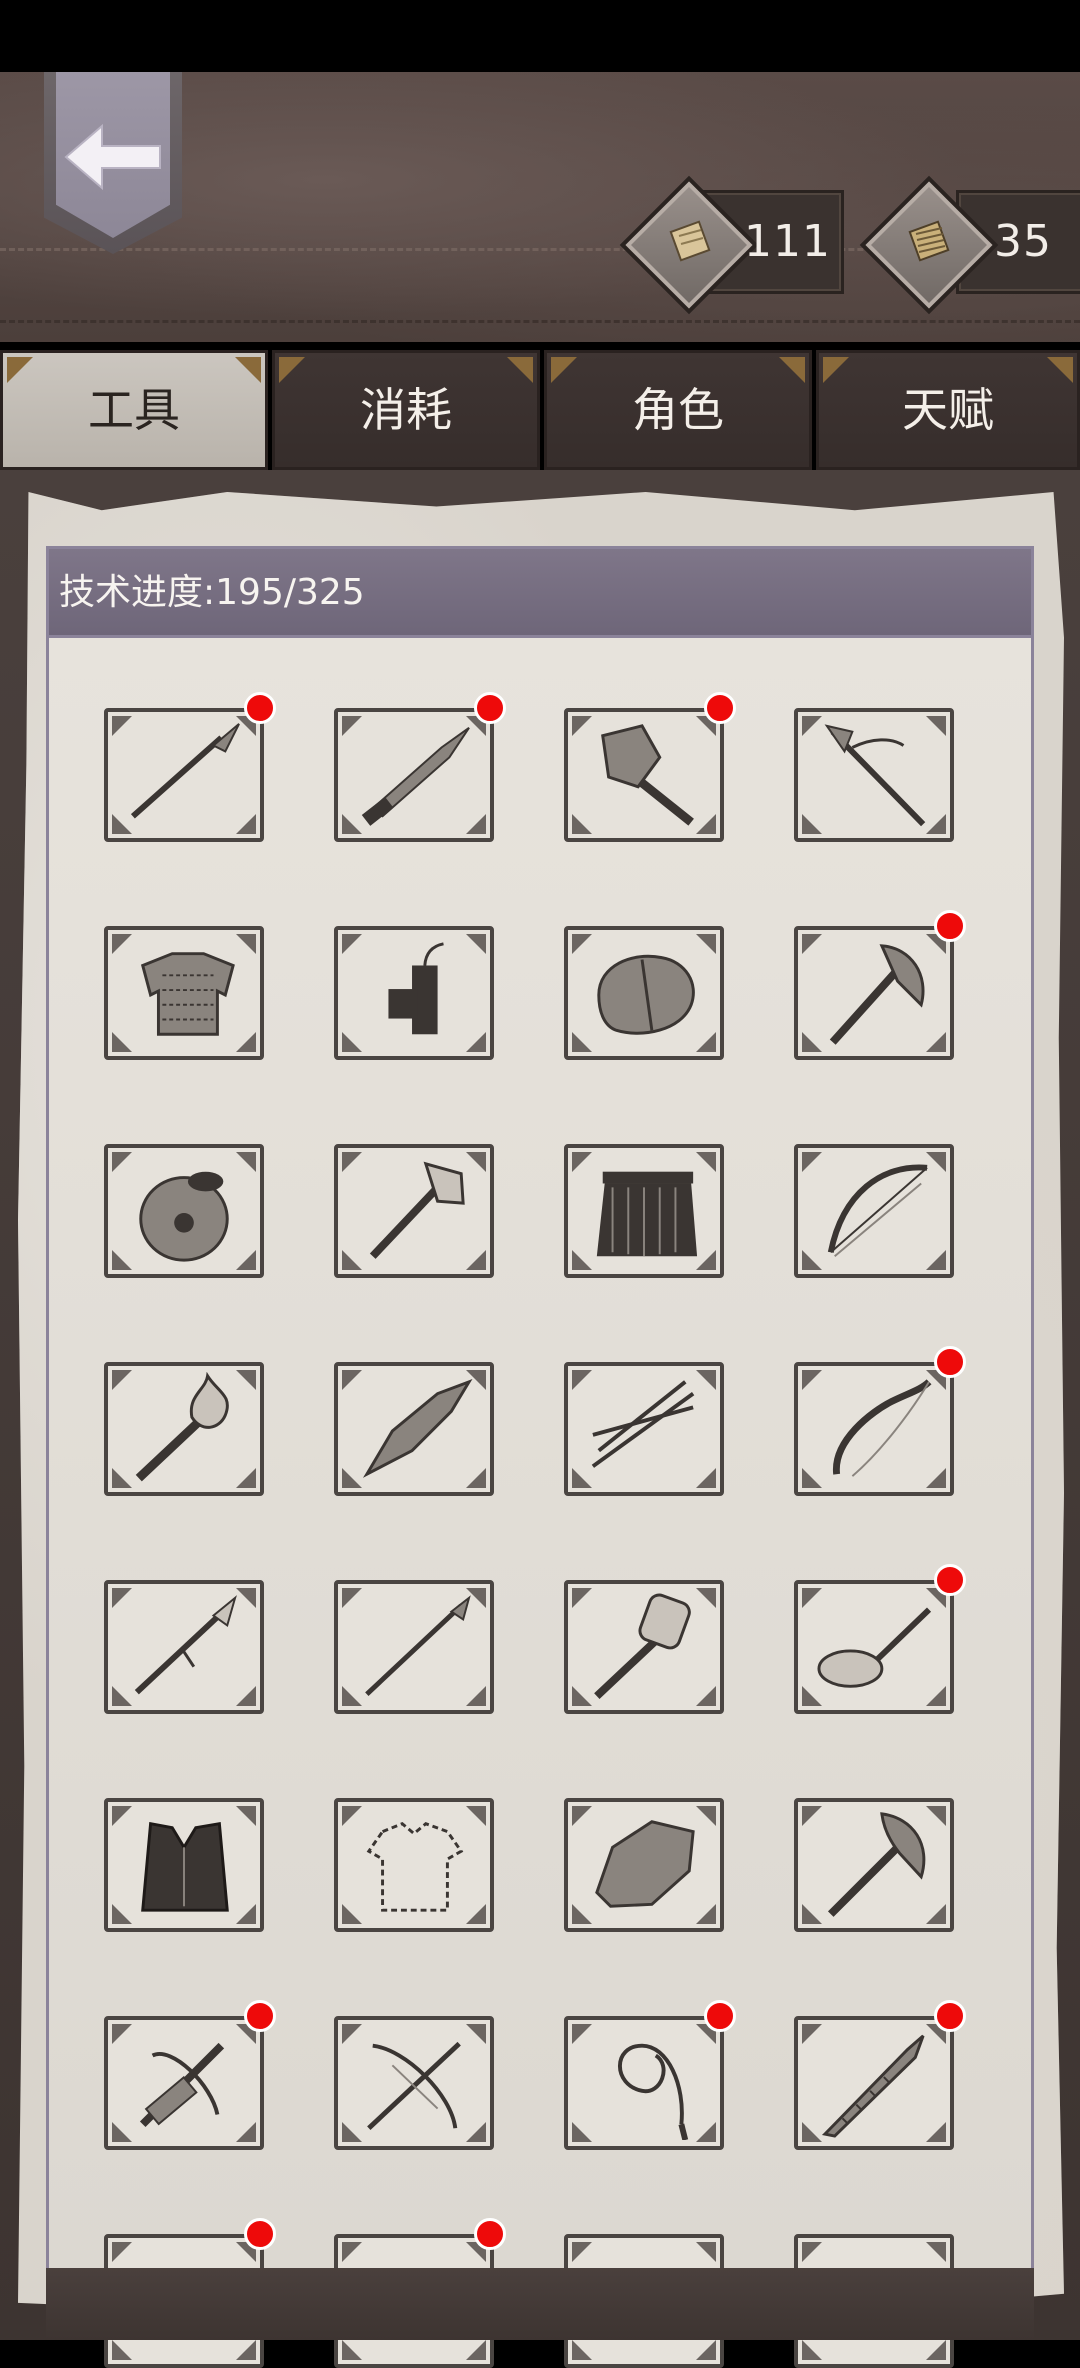  I want to click on chainmail-armor-icon, so click(187, 994).